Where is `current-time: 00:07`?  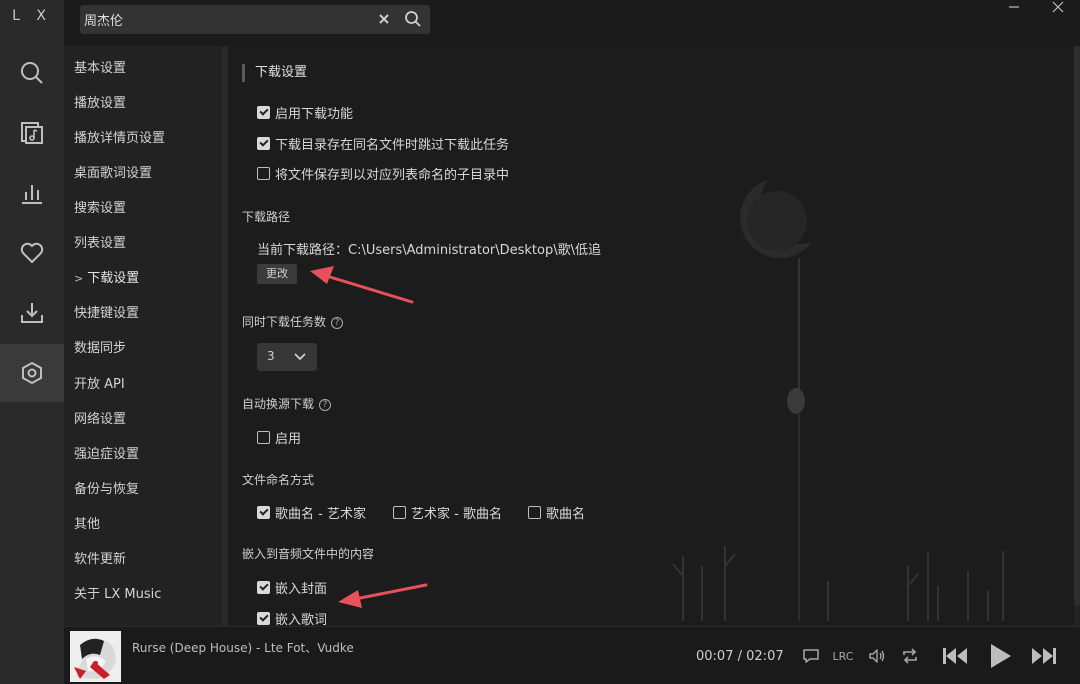 current-time: 00:07 is located at coordinates (715, 656).